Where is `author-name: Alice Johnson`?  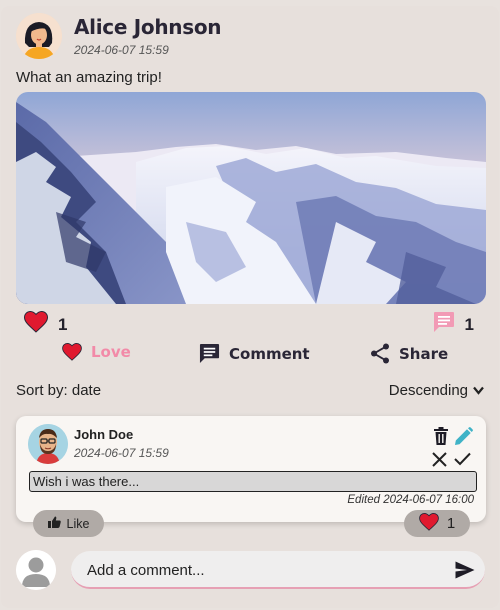
author-name: Alice Johnson is located at coordinates (148, 27).